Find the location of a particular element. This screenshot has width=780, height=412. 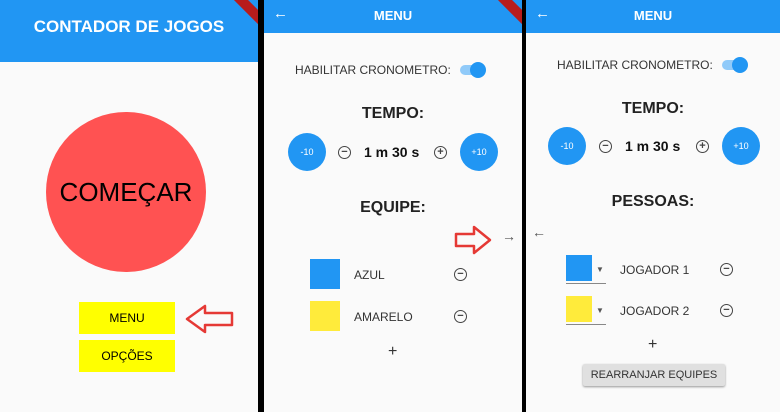

player-name: JOGADOR 2 is located at coordinates (655, 311).